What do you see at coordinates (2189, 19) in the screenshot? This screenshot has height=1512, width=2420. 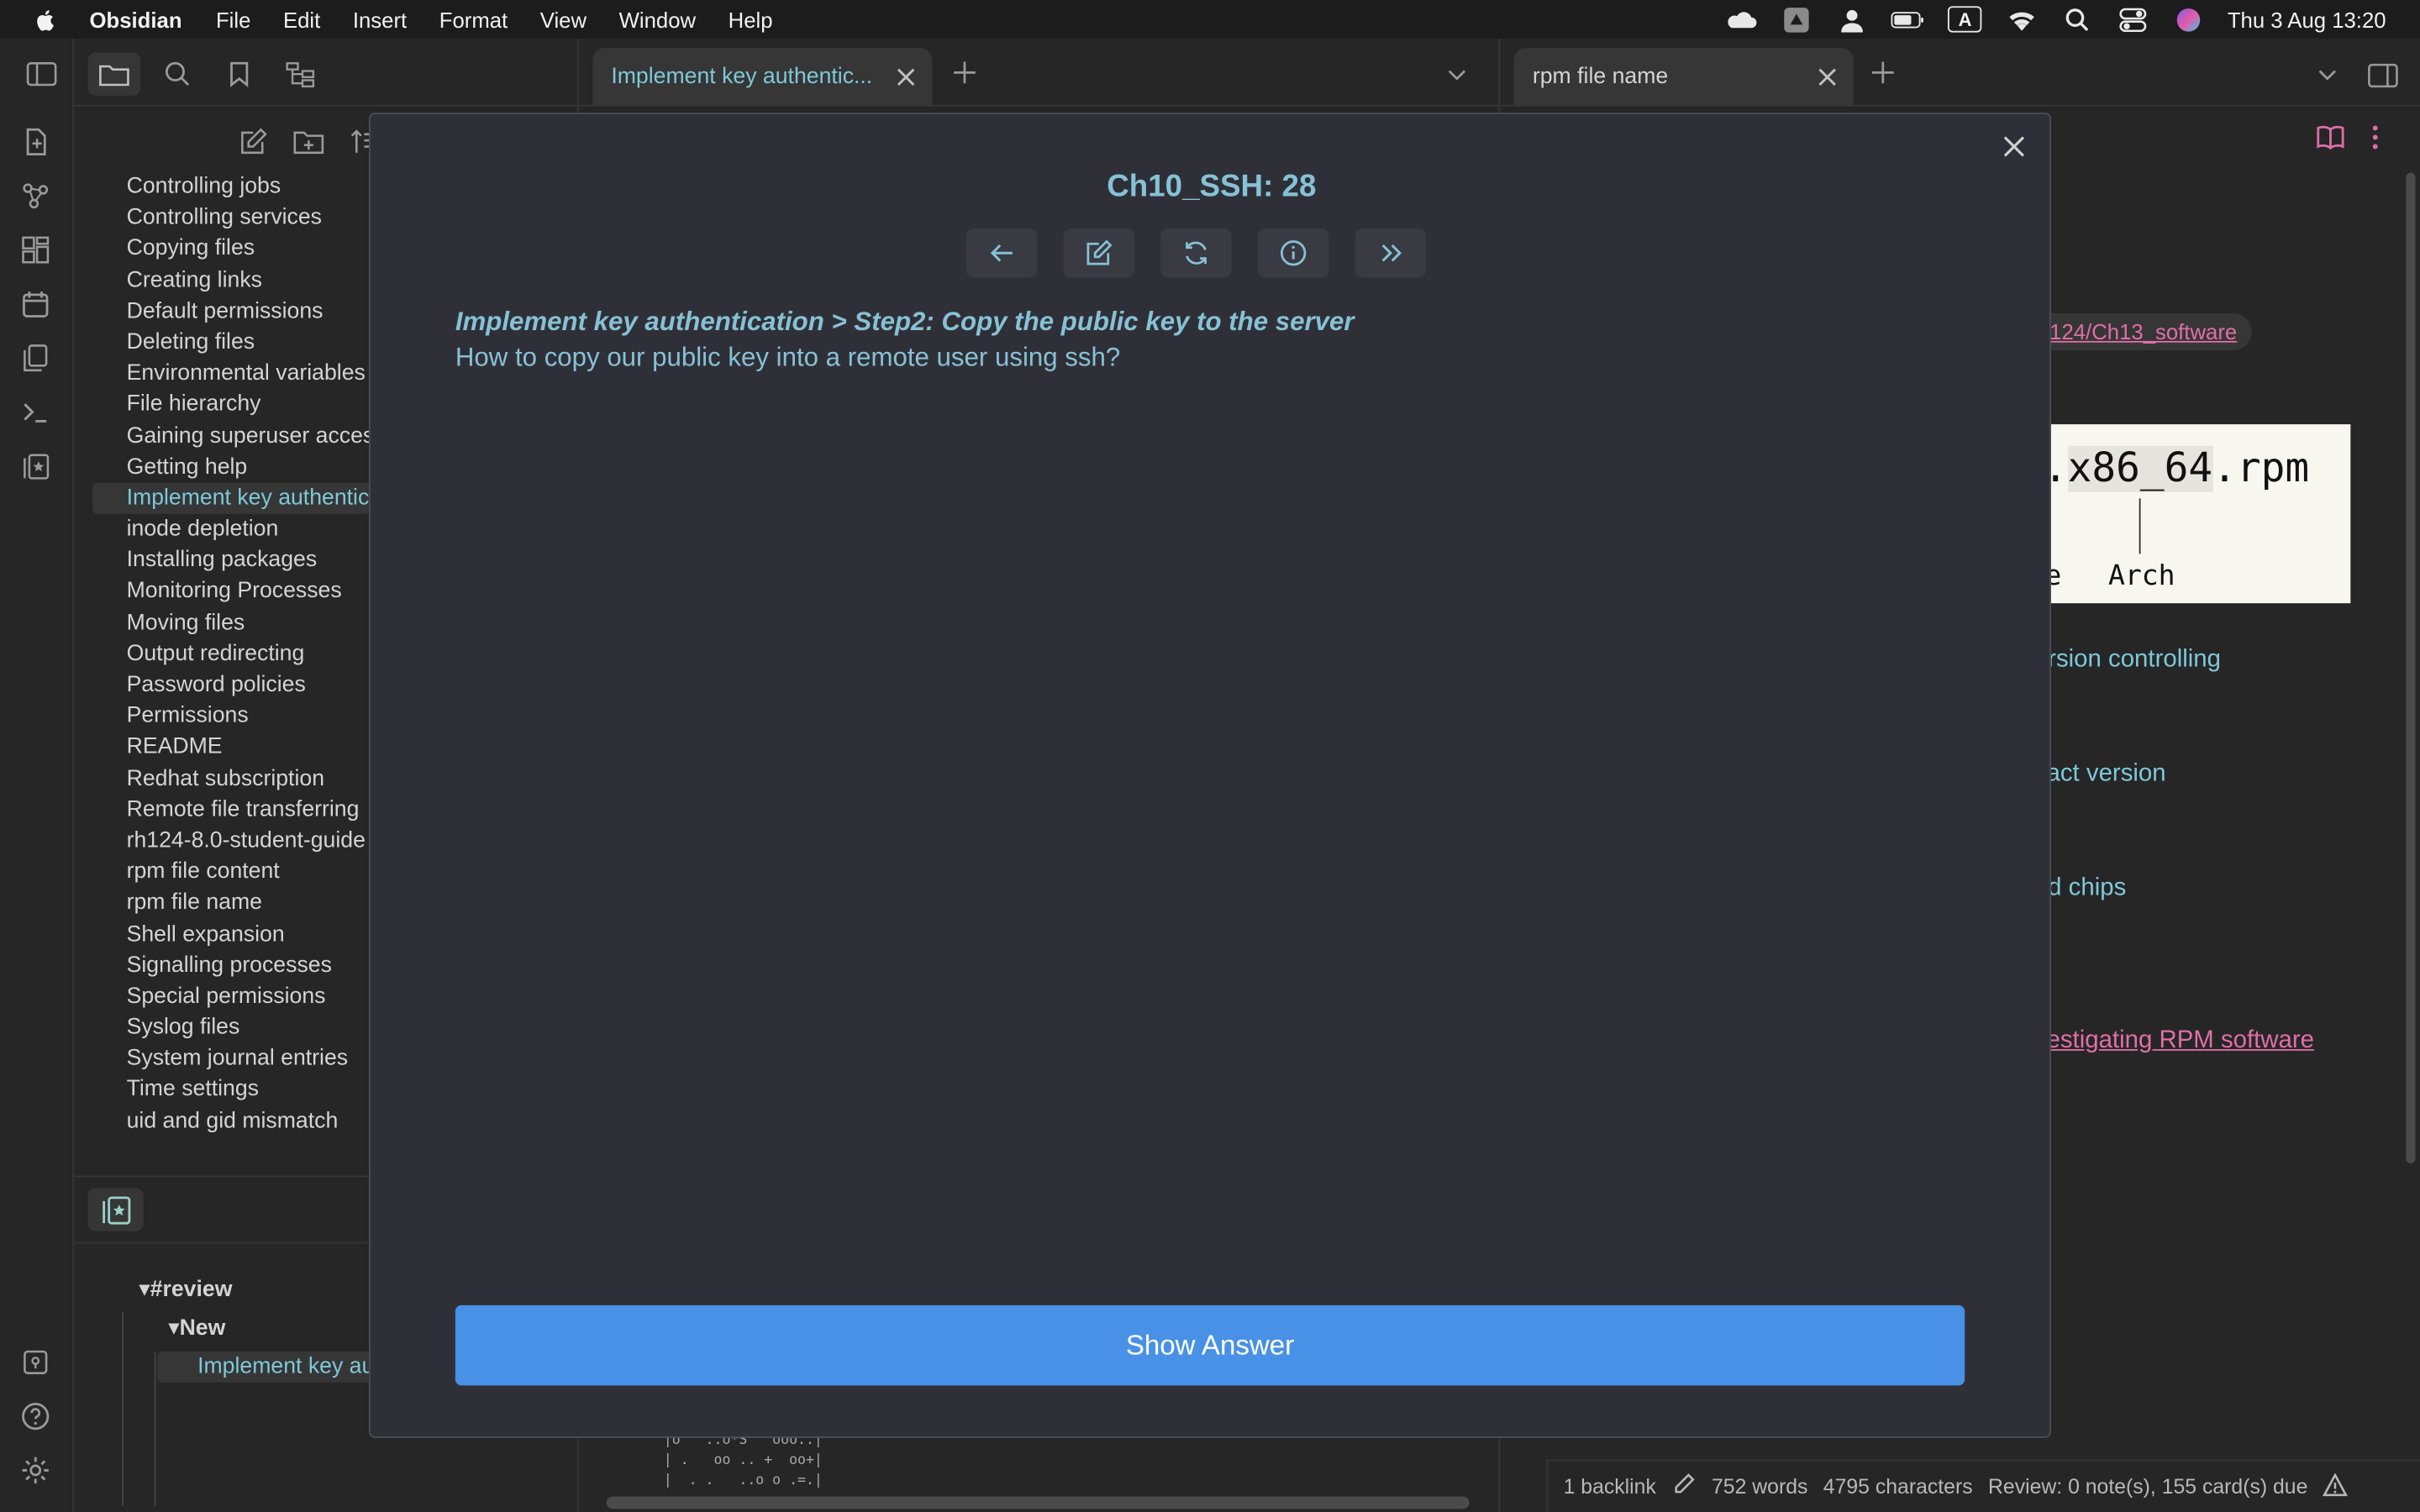 I see `siri-icon` at bounding box center [2189, 19].